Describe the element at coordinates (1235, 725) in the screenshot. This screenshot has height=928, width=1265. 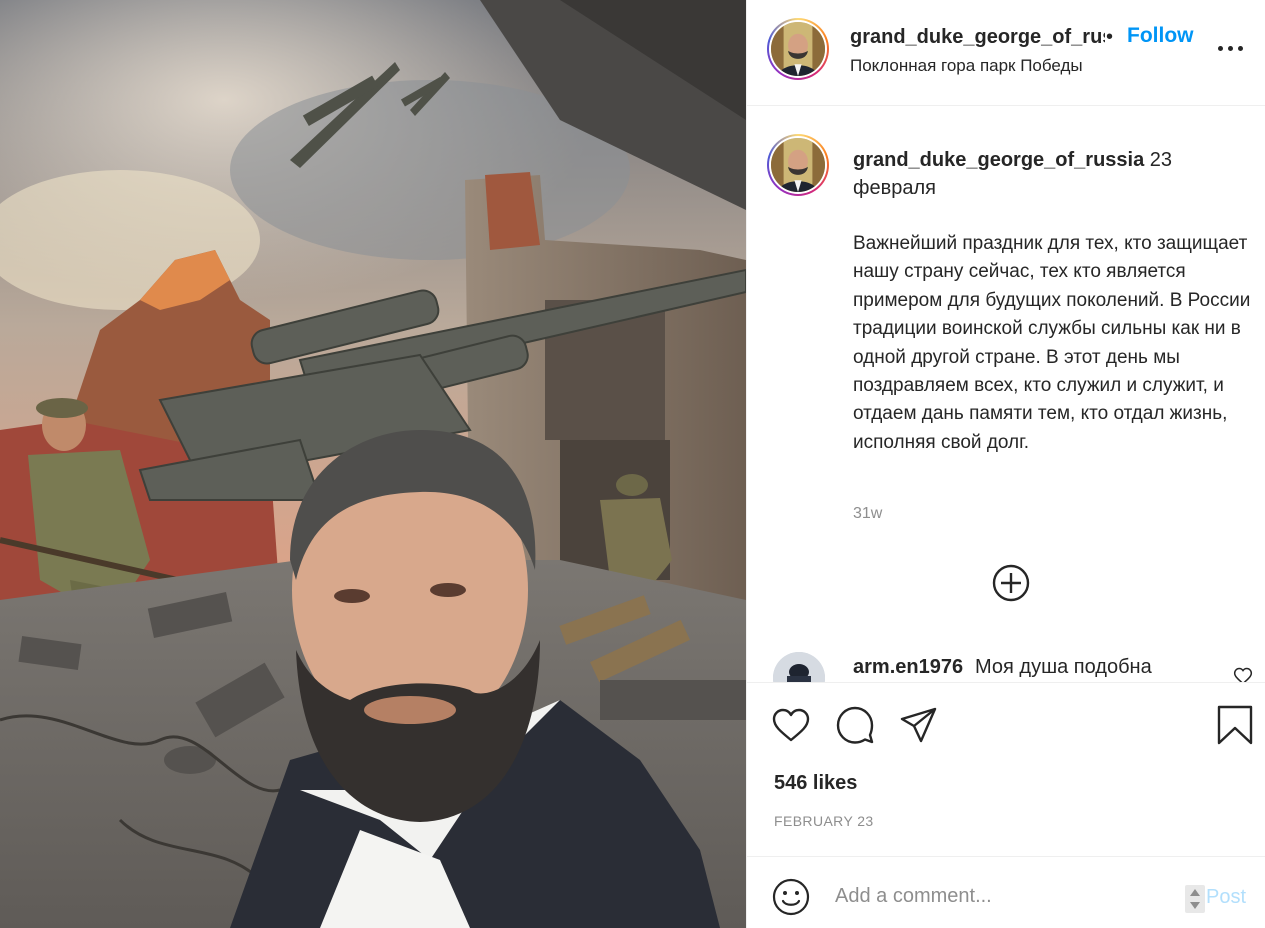
I see `bookmark-icon` at that location.